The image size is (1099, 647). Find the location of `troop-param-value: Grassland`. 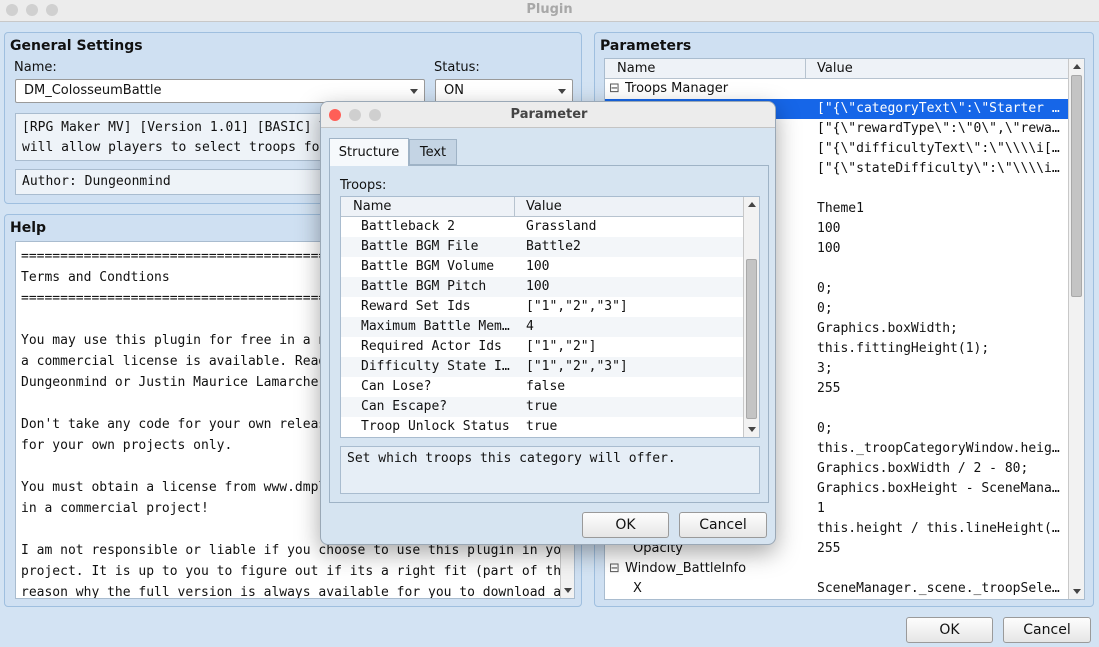

troop-param-value: Grassland is located at coordinates (561, 226).